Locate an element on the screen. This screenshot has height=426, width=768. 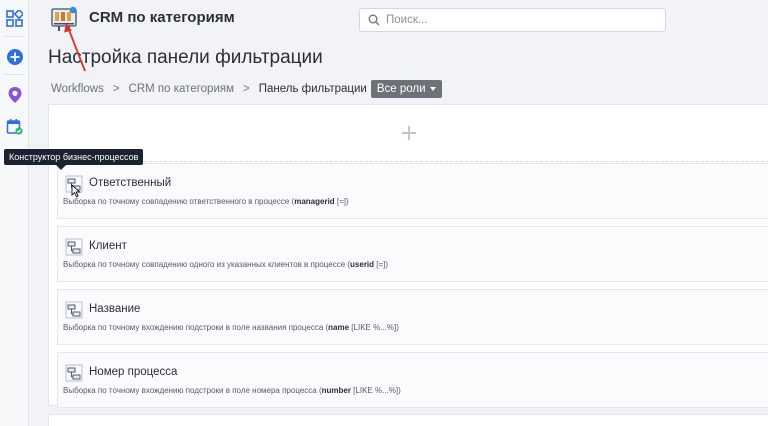
filter-field: managerid is located at coordinates (314, 201).